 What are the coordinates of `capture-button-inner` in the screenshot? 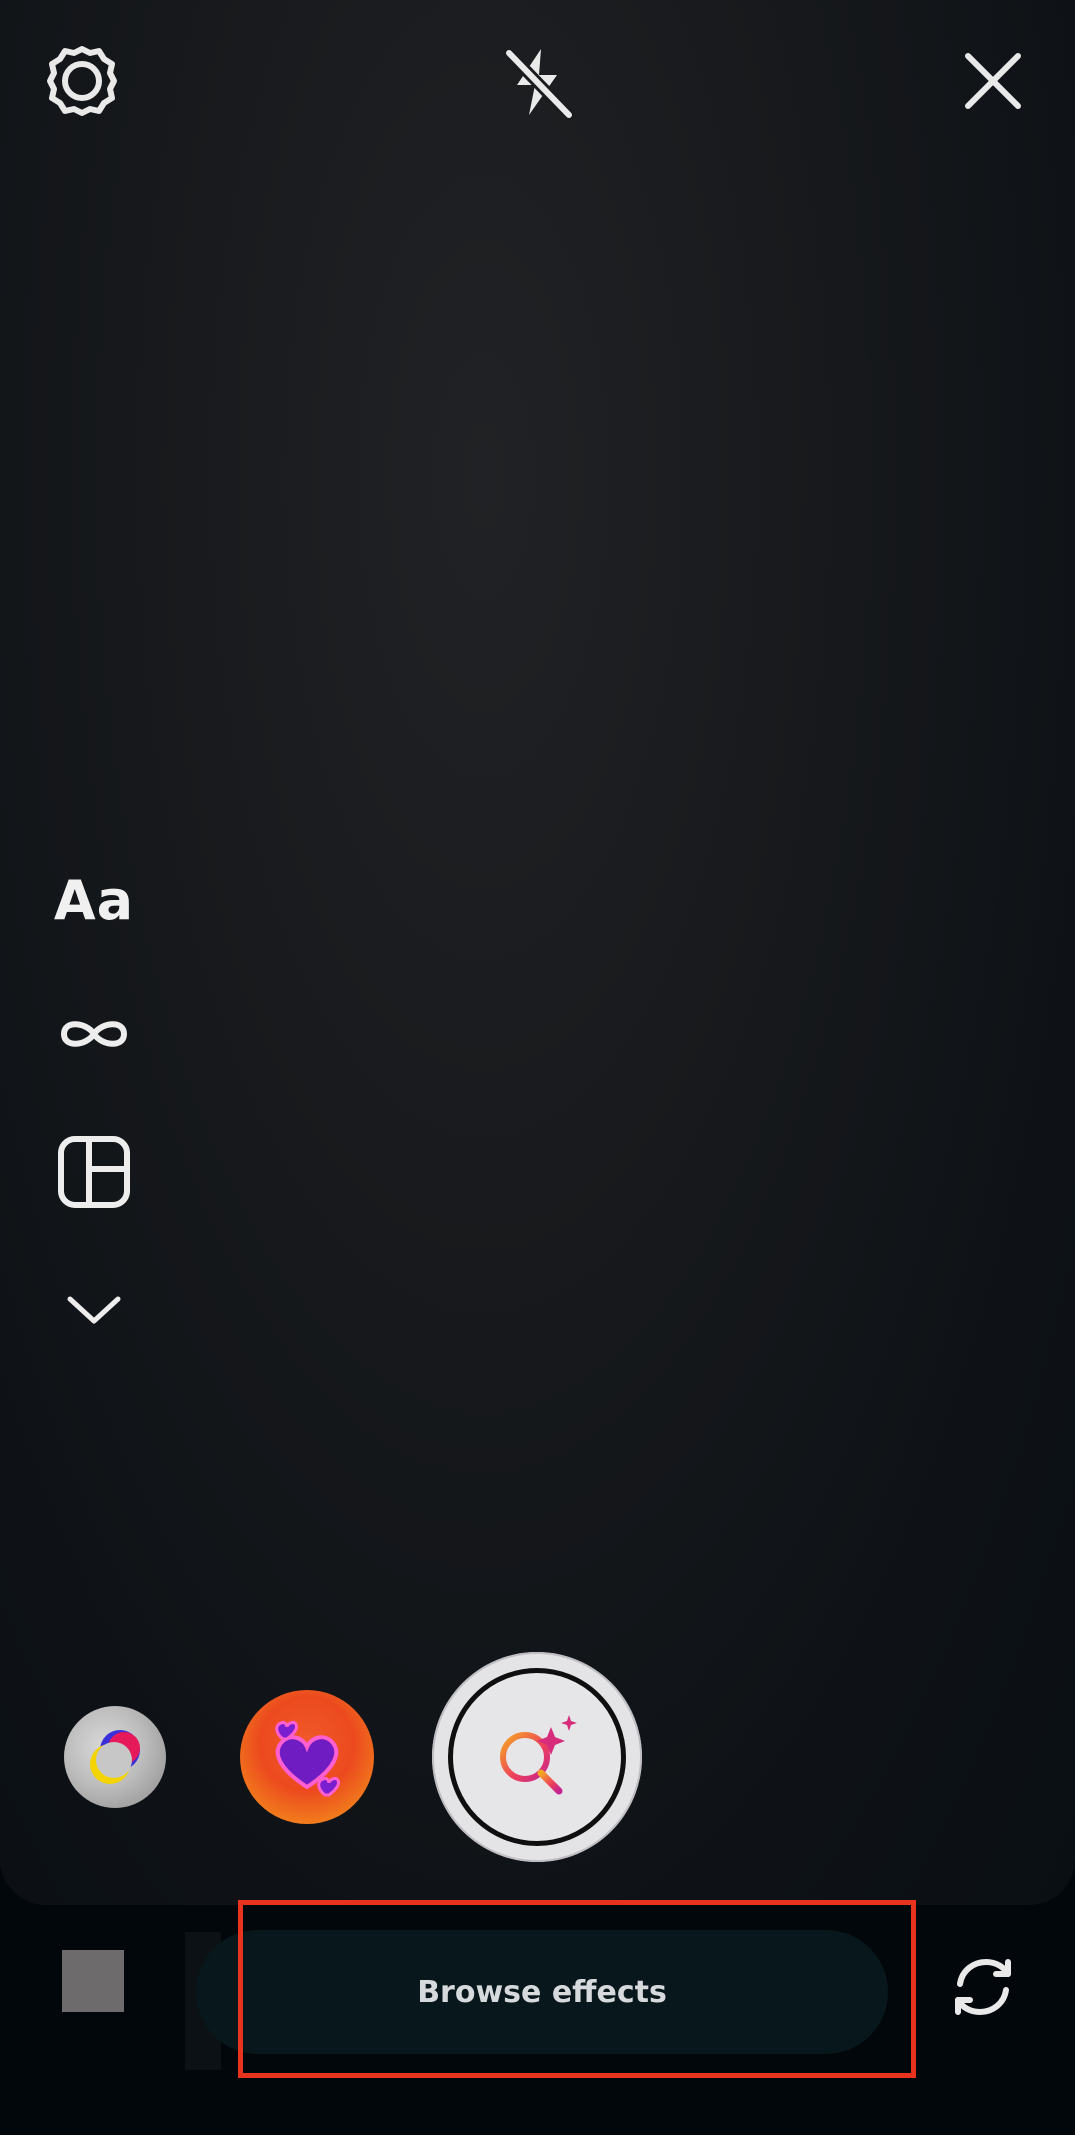 It's located at (537, 1757).